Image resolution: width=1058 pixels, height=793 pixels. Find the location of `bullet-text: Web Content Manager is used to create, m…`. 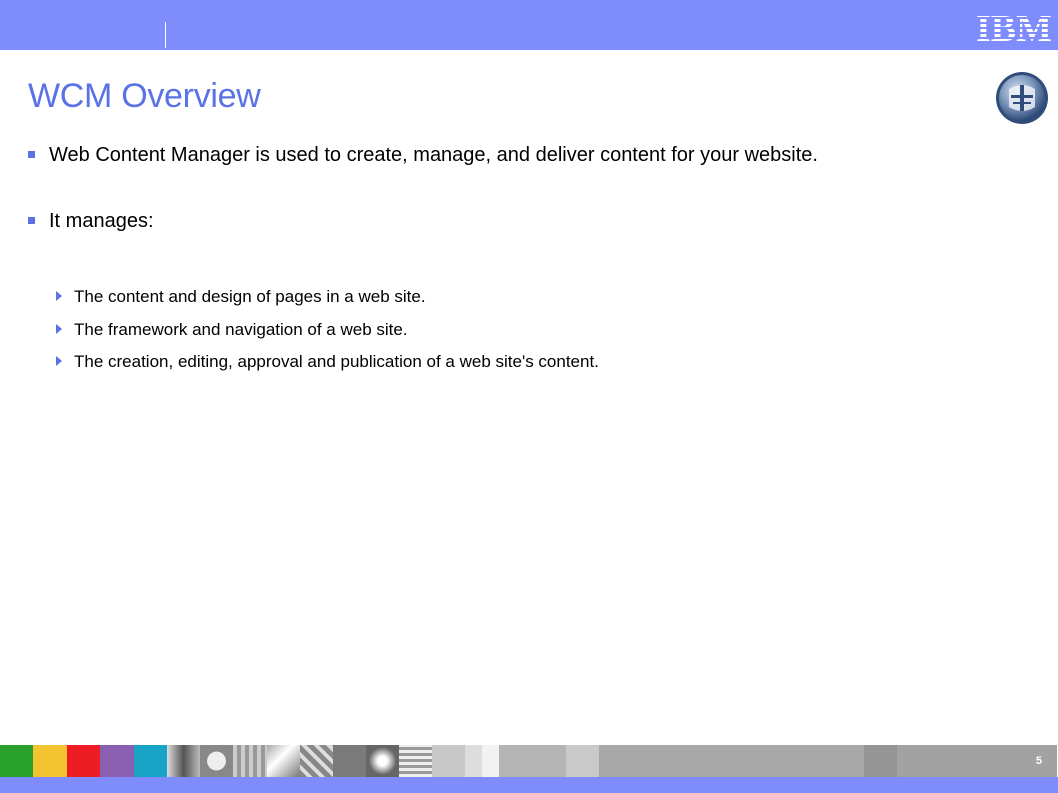

bullet-text: Web Content Manager is used to create, m… is located at coordinates (433, 155).